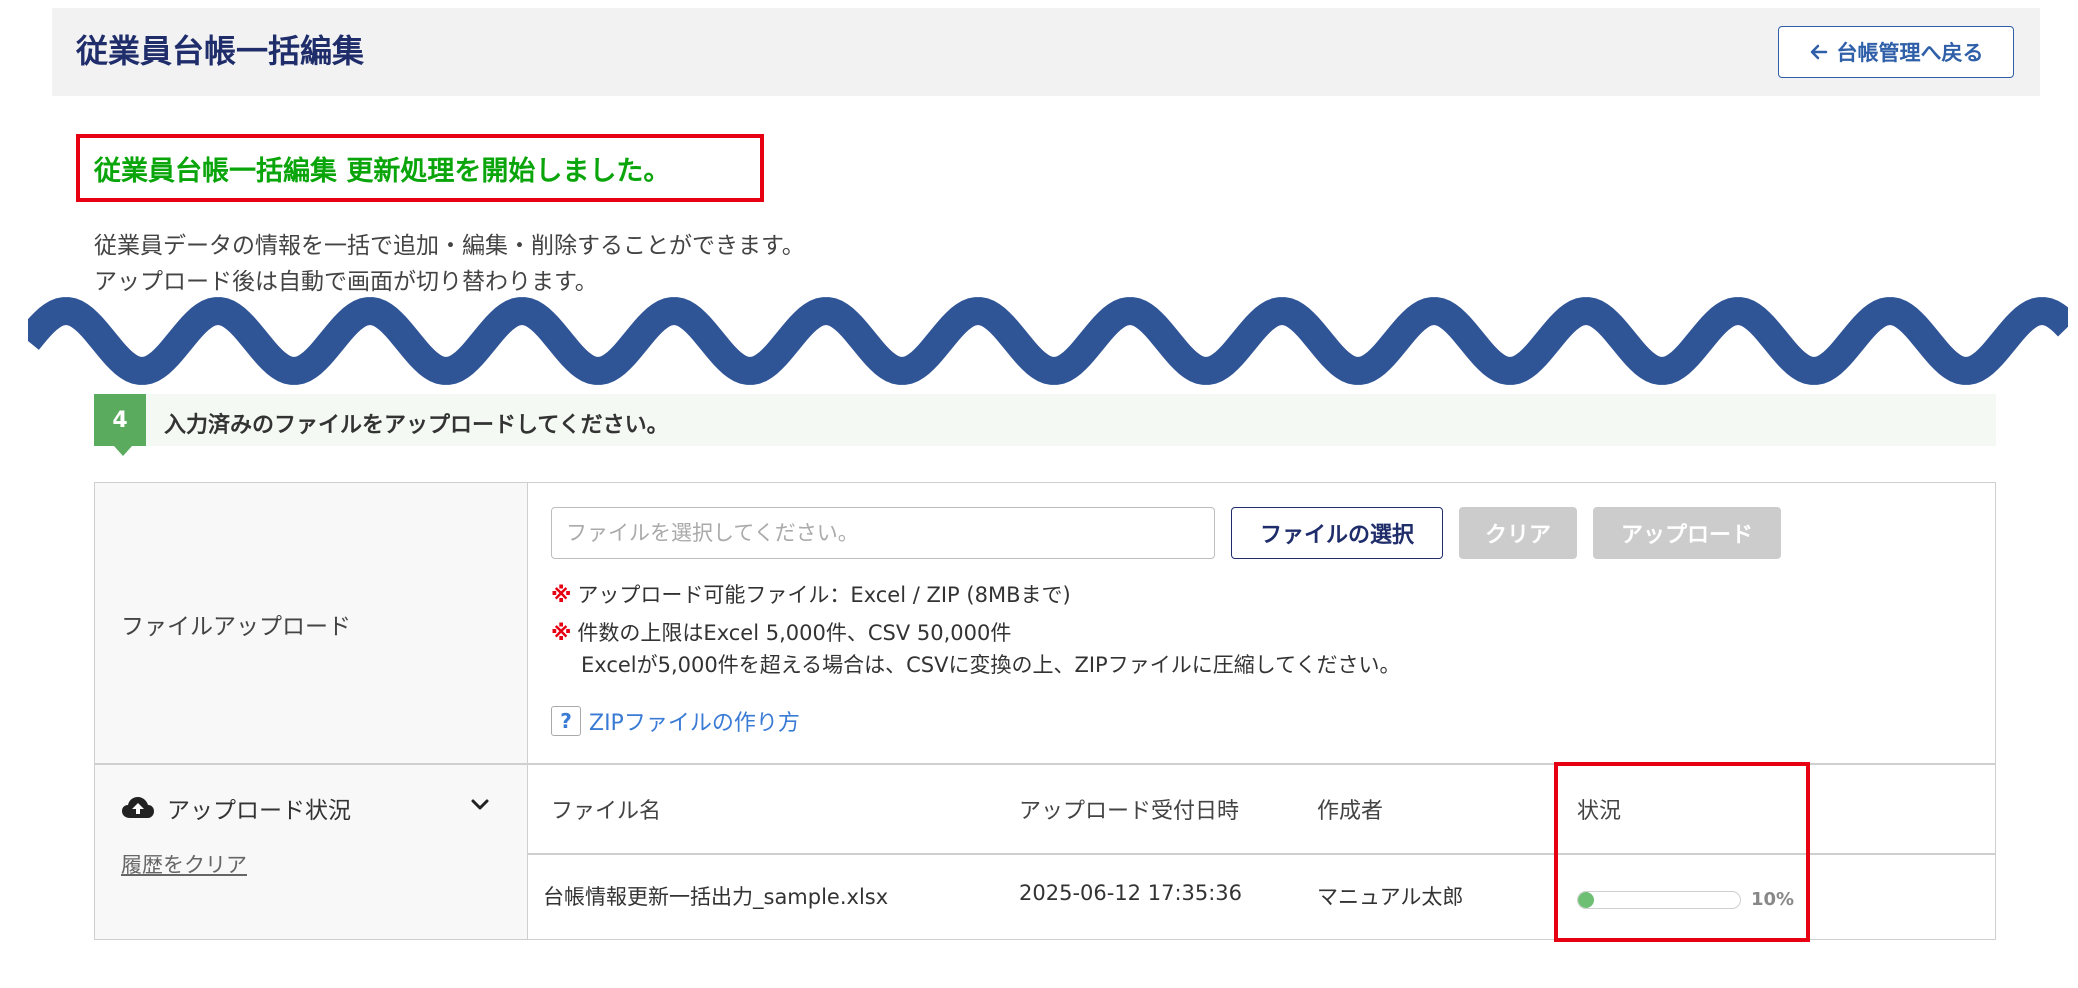 The height and width of the screenshot is (988, 2078). Describe the element at coordinates (566, 721) in the screenshot. I see `question-icon: ?` at that location.